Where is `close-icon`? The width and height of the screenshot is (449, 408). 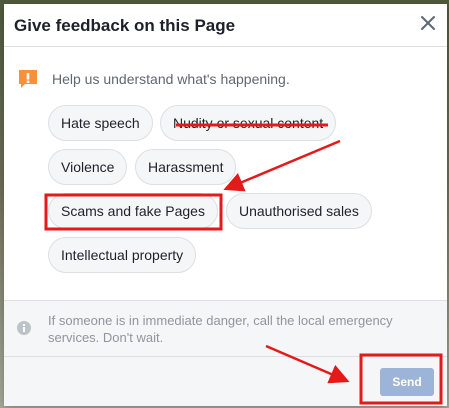
close-icon is located at coordinates (428, 23).